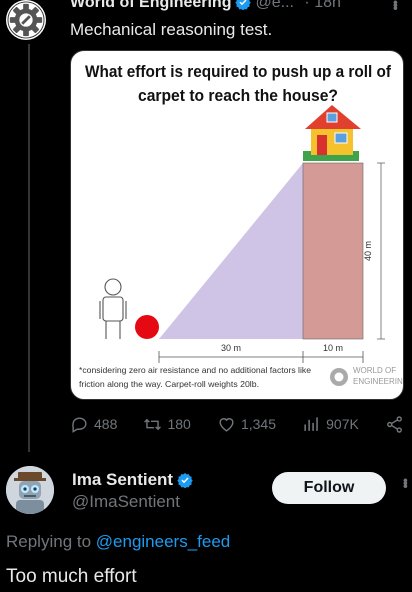 This screenshot has height=592, width=412. I want to click on share-icon, so click(394, 424).